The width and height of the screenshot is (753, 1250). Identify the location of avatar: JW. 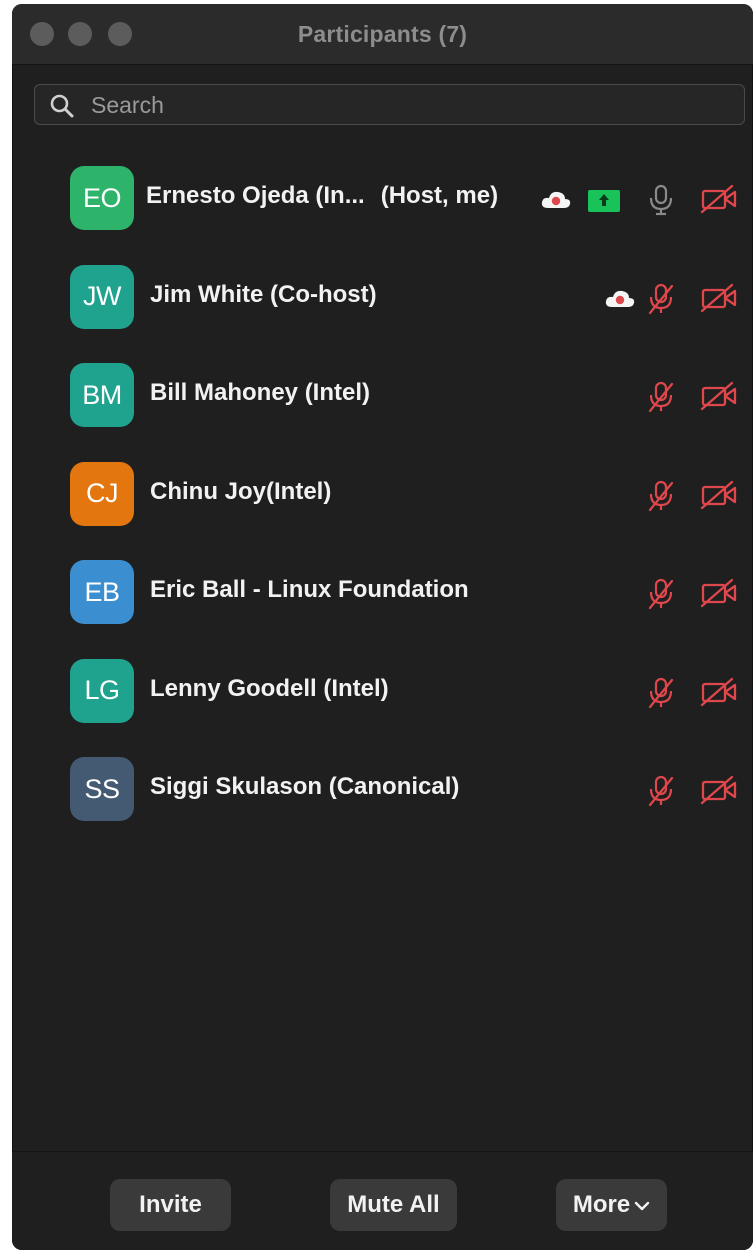
(102, 296).